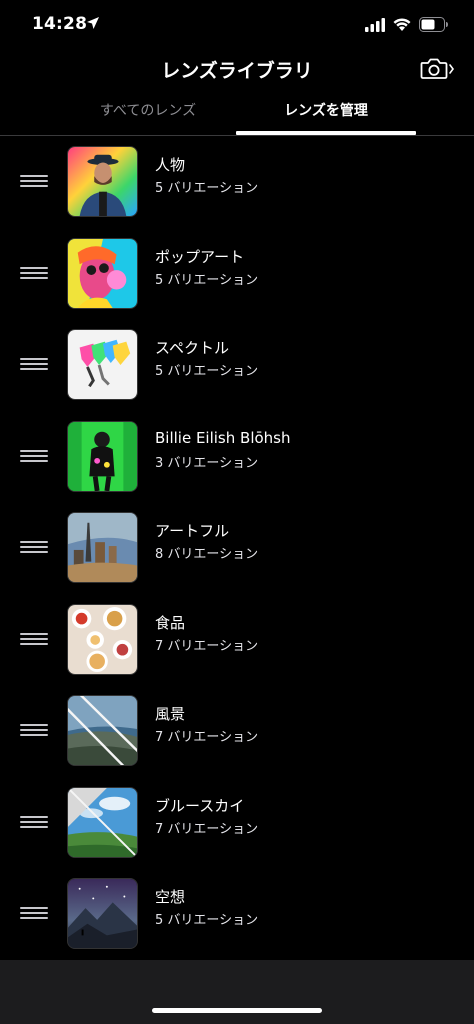 The width and height of the screenshot is (474, 1024). I want to click on lens-thumbnail-portrait, so click(102, 181).